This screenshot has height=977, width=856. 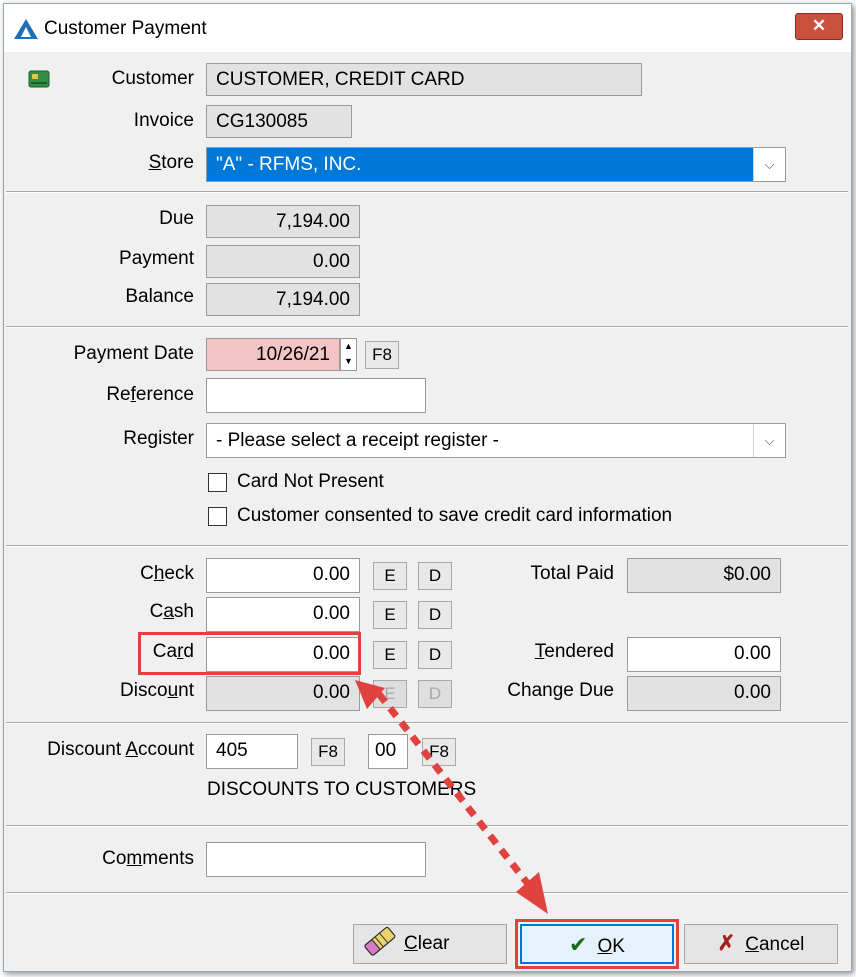 What do you see at coordinates (435, 694) in the screenshot?
I see `discount-d-button: D` at bounding box center [435, 694].